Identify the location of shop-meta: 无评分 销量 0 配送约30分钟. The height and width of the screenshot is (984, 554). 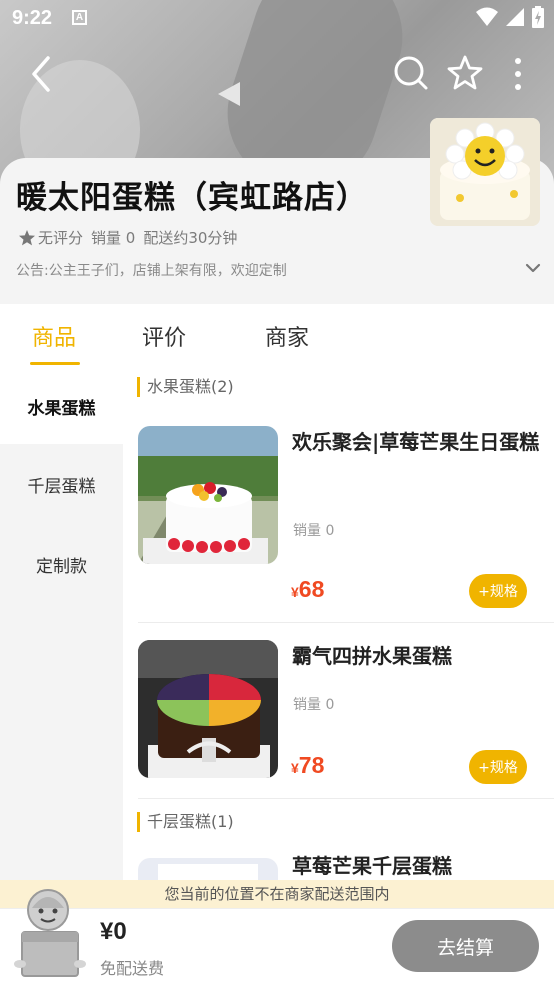
(127, 237).